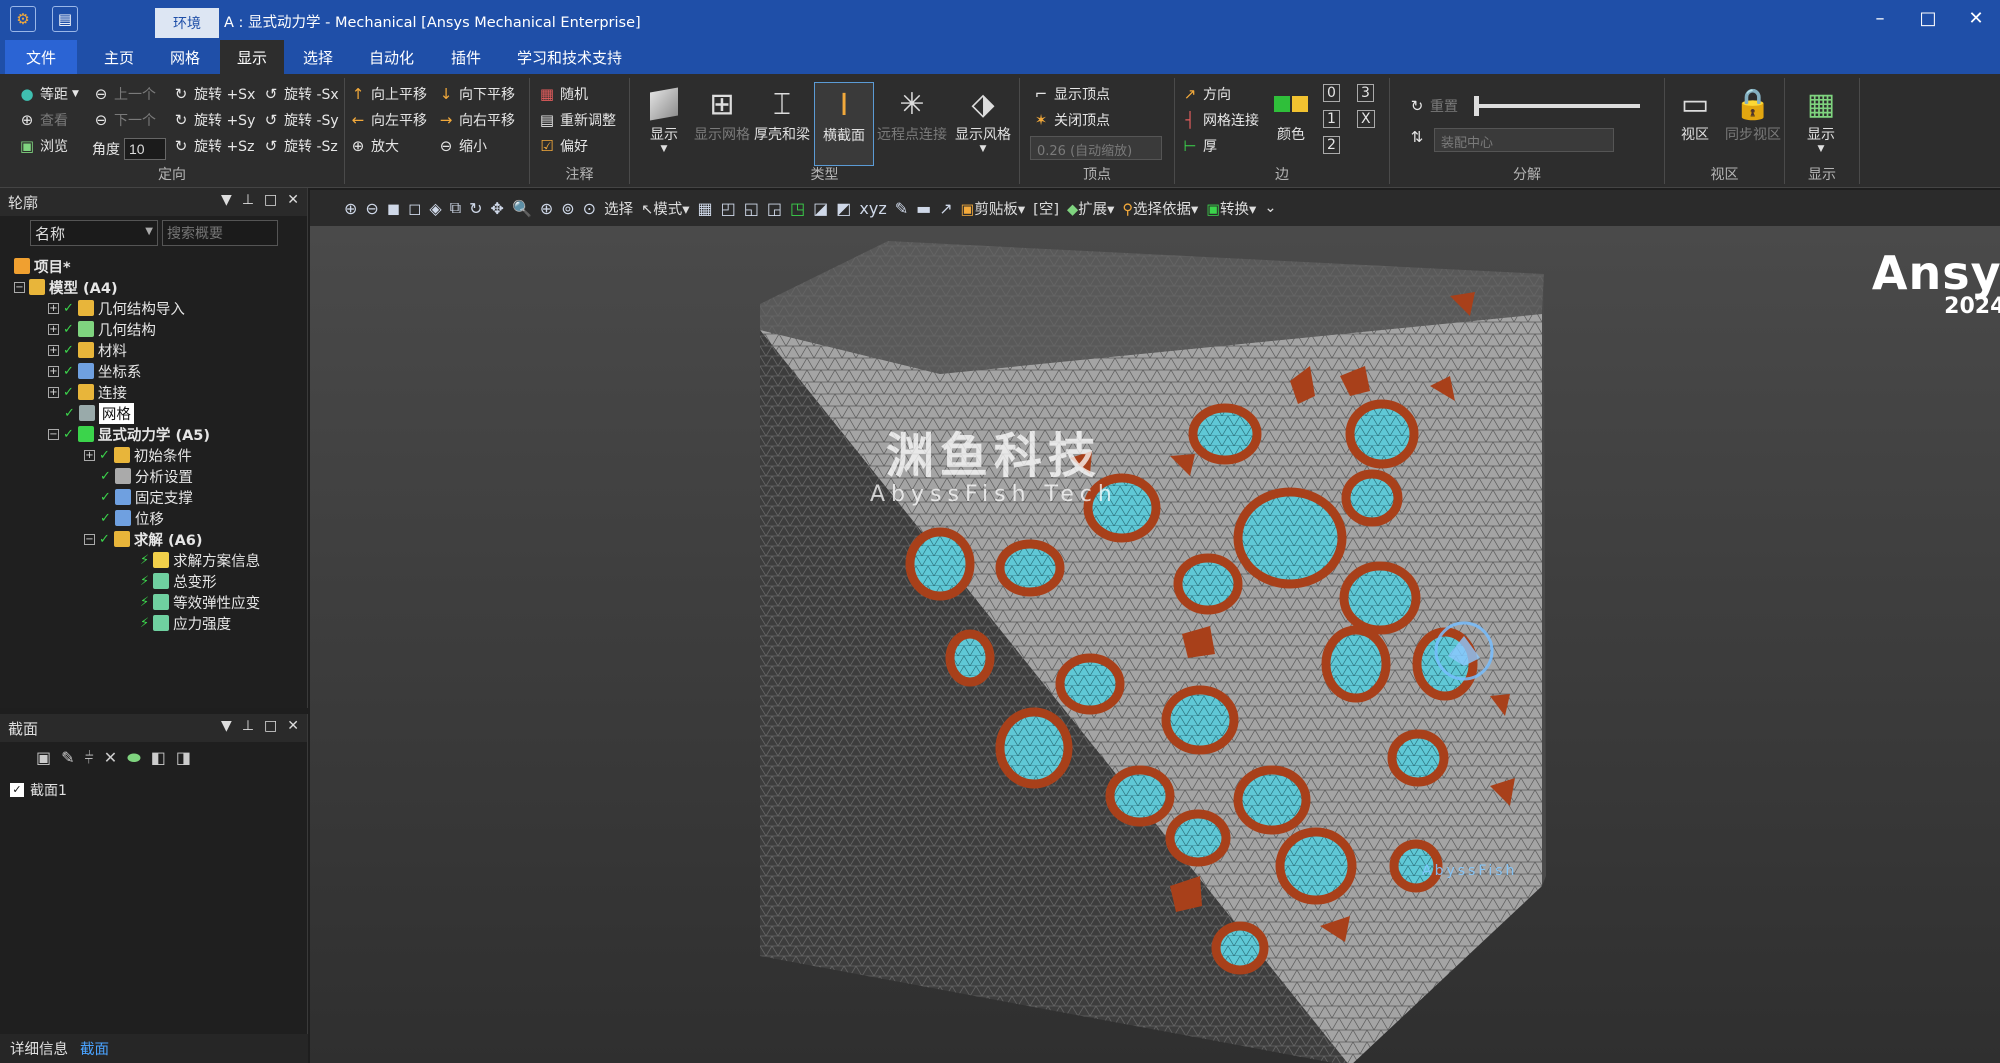 This screenshot has height=1063, width=2000. I want to click on align-section-icon: ⫩, so click(89, 758).